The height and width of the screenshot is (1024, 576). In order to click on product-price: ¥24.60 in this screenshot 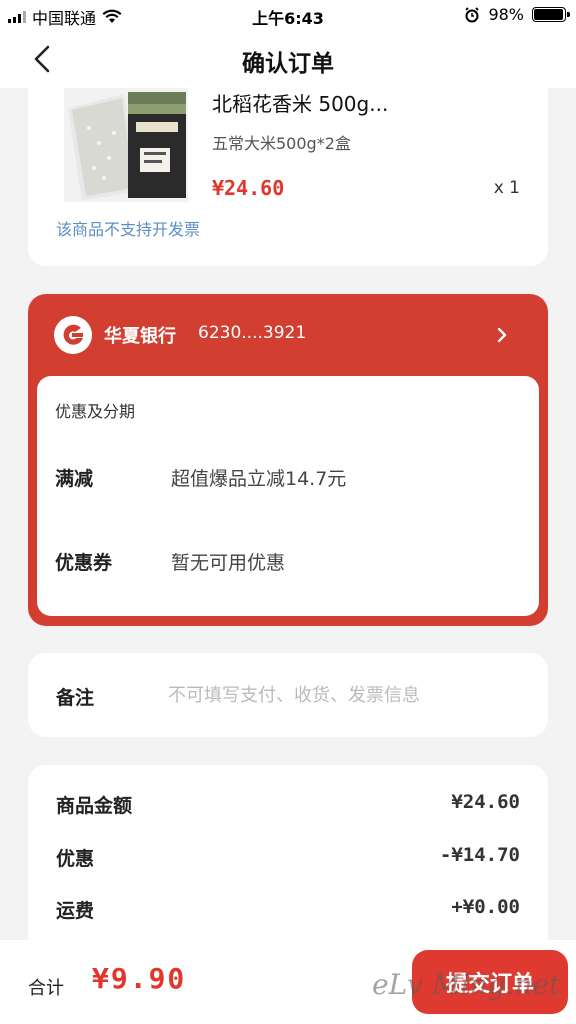, I will do `click(248, 188)`.